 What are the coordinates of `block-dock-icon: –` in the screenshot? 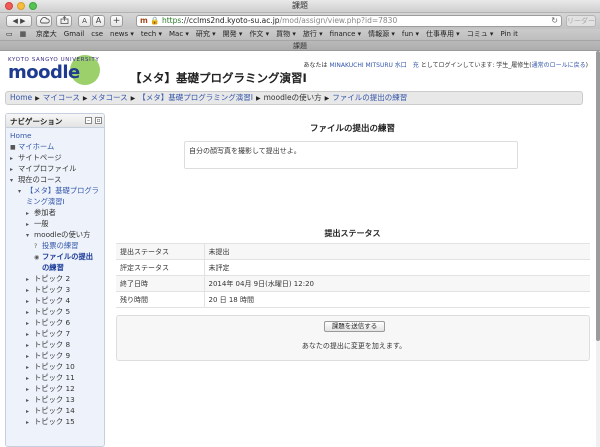 It's located at (88, 120).